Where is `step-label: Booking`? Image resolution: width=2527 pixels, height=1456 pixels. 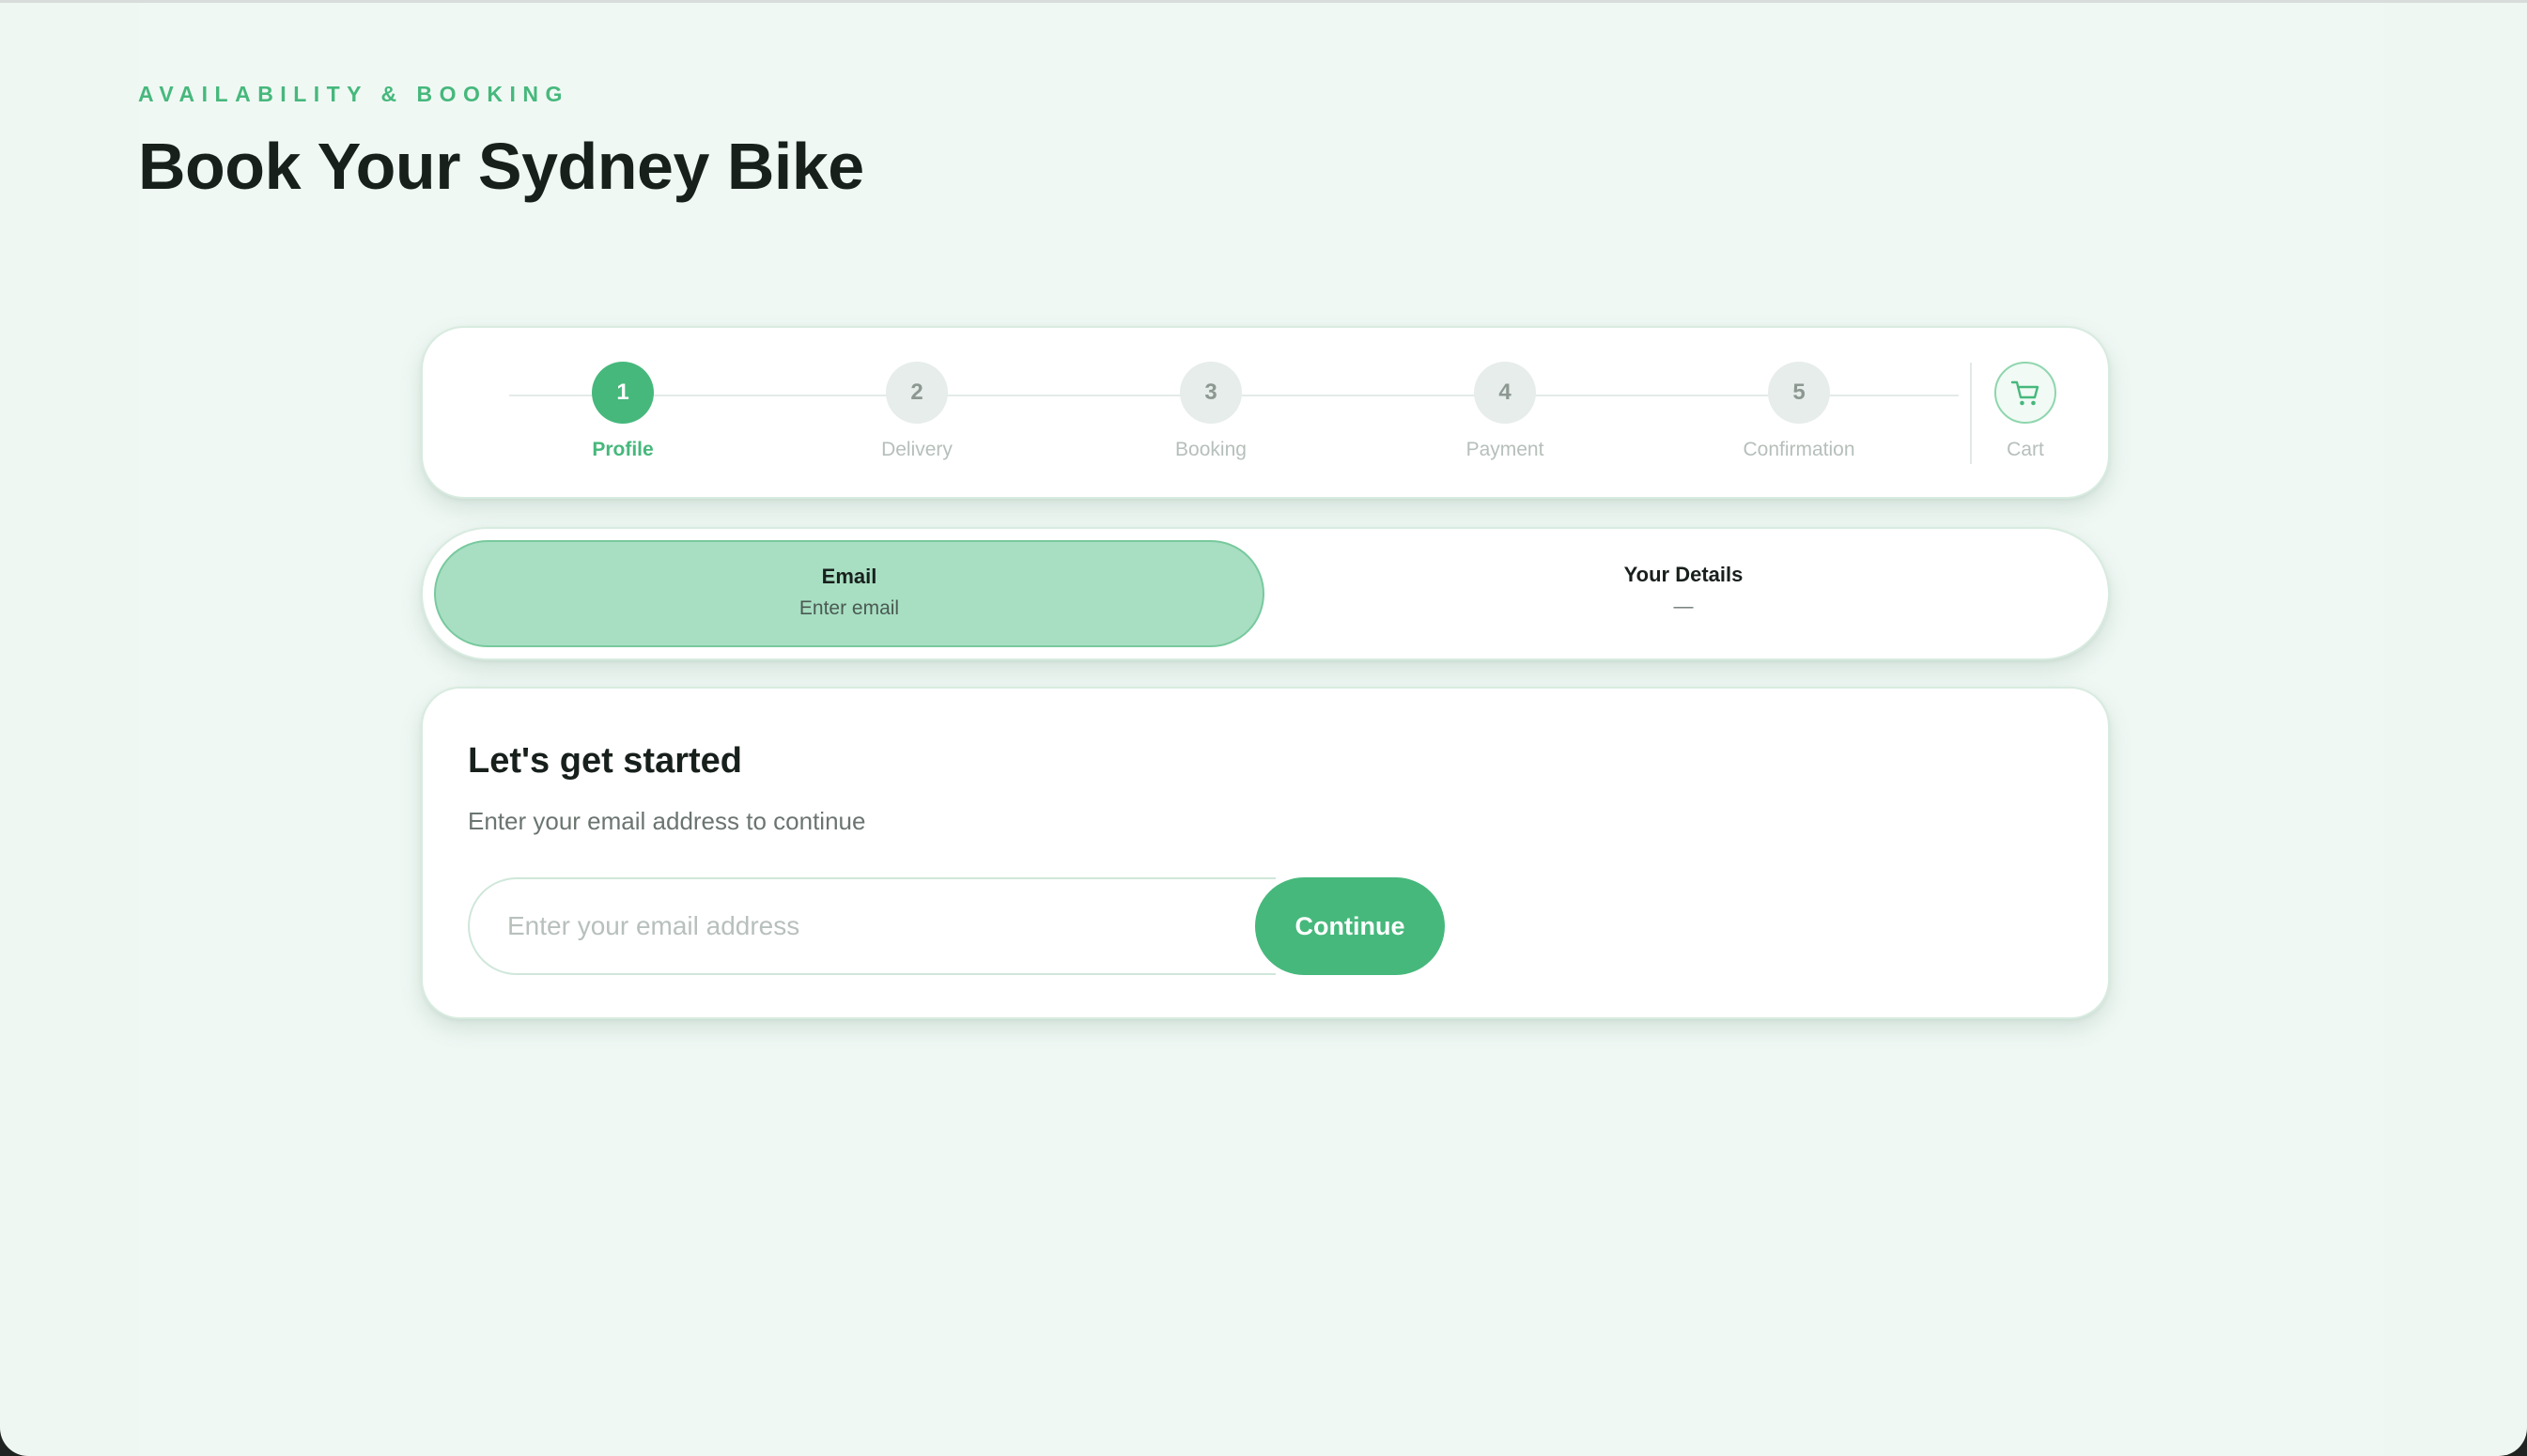 step-label: Booking is located at coordinates (1211, 449).